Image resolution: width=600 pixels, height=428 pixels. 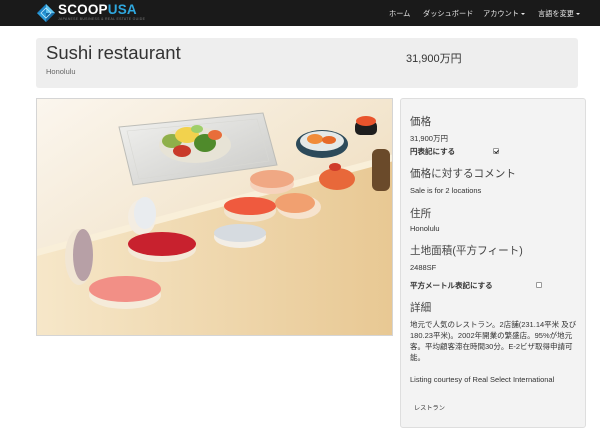 I want to click on listing-header: Sushi restaurant Honolulu 31,900万円, so click(x=307, y=63).